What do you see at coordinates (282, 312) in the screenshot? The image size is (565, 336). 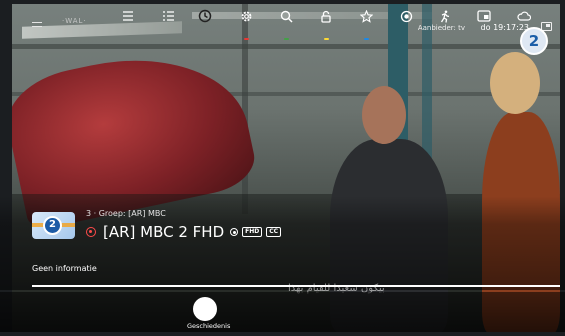 I see `bottom-toolbar` at bounding box center [282, 312].